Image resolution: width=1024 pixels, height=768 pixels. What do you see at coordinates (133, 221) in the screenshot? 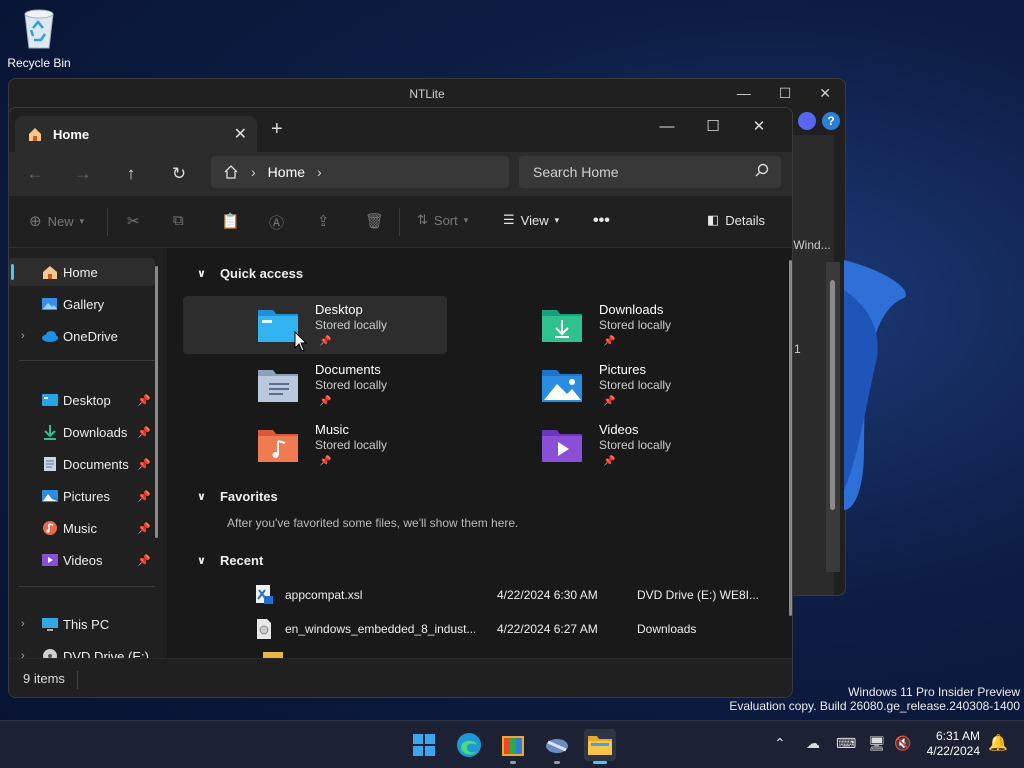
I see `cut-button: ✂` at bounding box center [133, 221].